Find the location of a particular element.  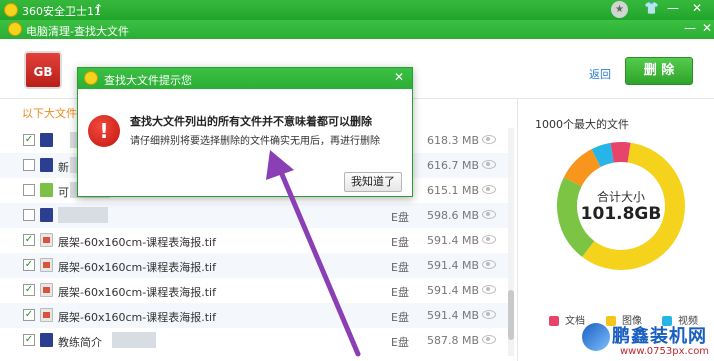

table-row: 头.psdE盘598.6 MB is located at coordinates (255, 215).